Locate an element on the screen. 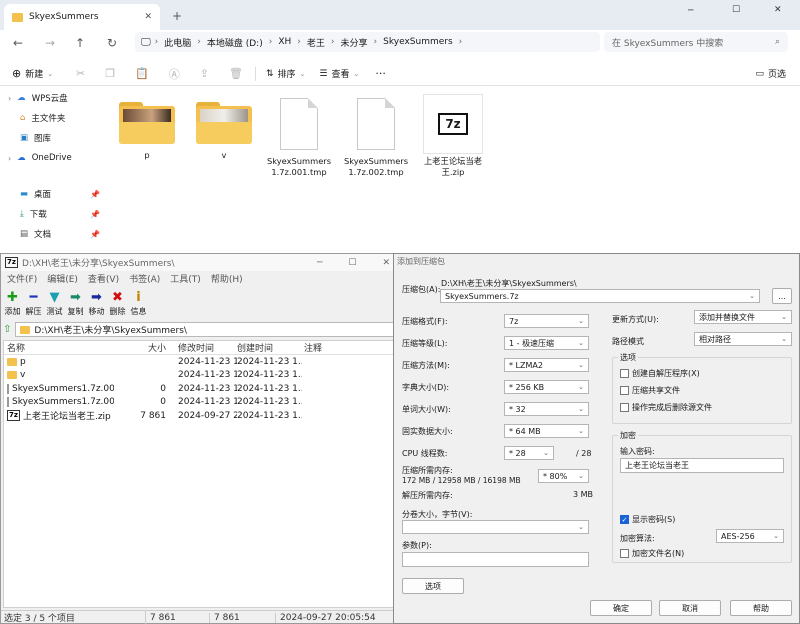  sidebar-item-documents: ▤ 文档 📌 is located at coordinates (54, 234).